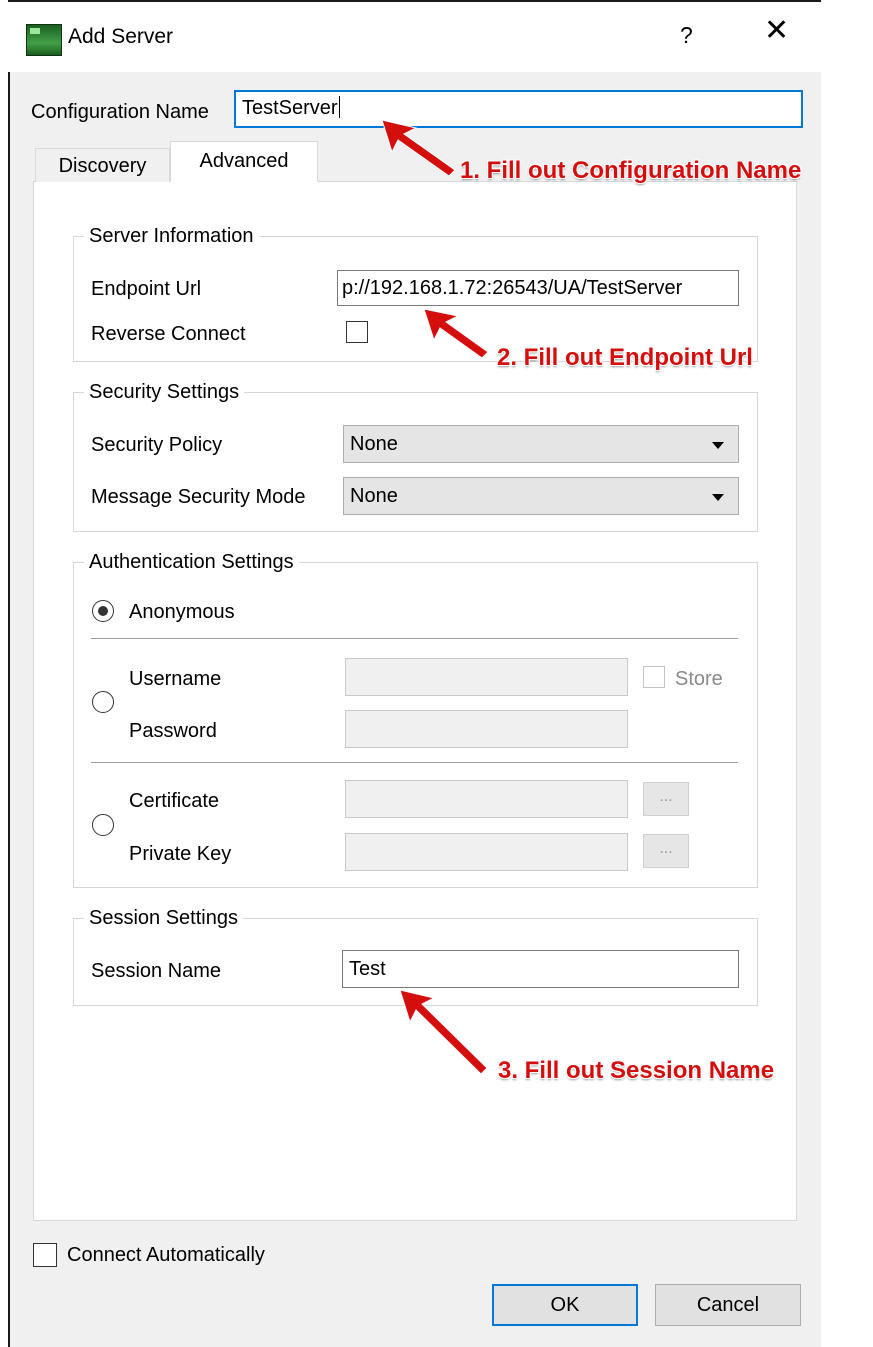  Describe the element at coordinates (435, 597) in the screenshot. I see `annotation-arrows` at that location.